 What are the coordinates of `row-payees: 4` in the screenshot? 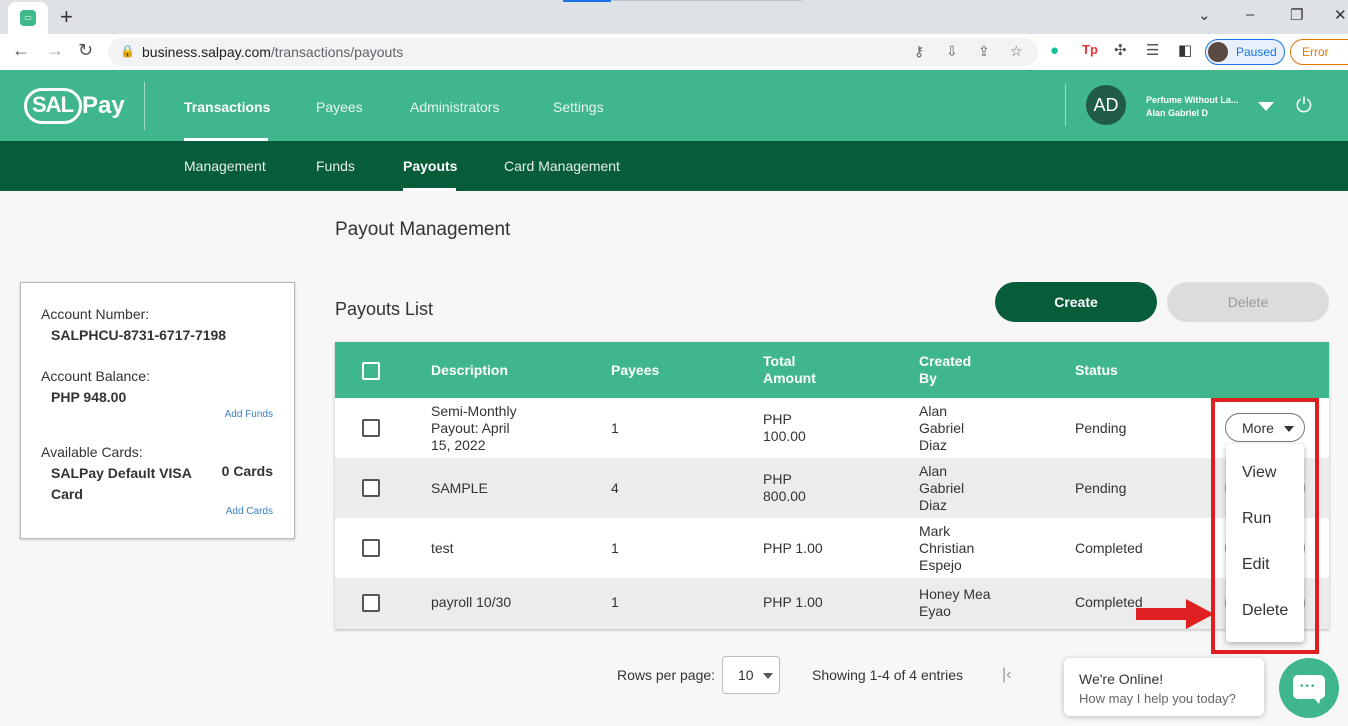 It's located at (615, 488).